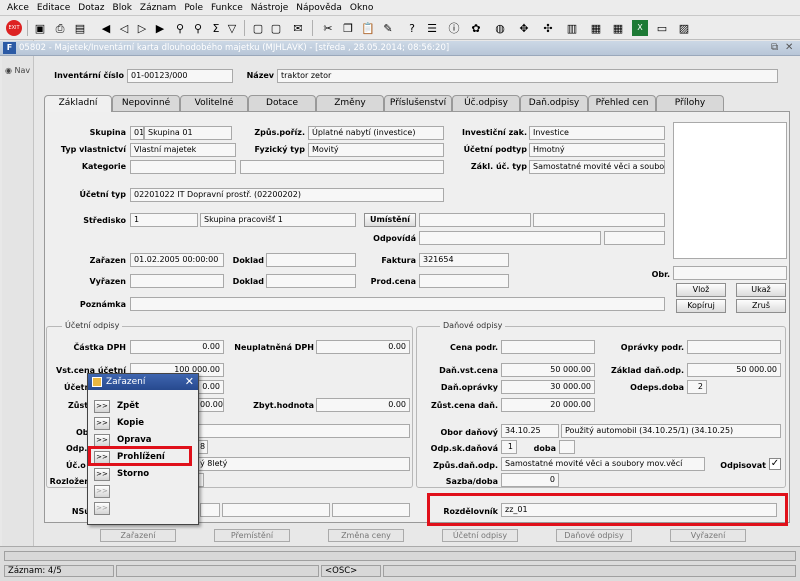  Describe the element at coordinates (210, 405) in the screenshot. I see `zustatkova-cena-field: 00.00` at that location.